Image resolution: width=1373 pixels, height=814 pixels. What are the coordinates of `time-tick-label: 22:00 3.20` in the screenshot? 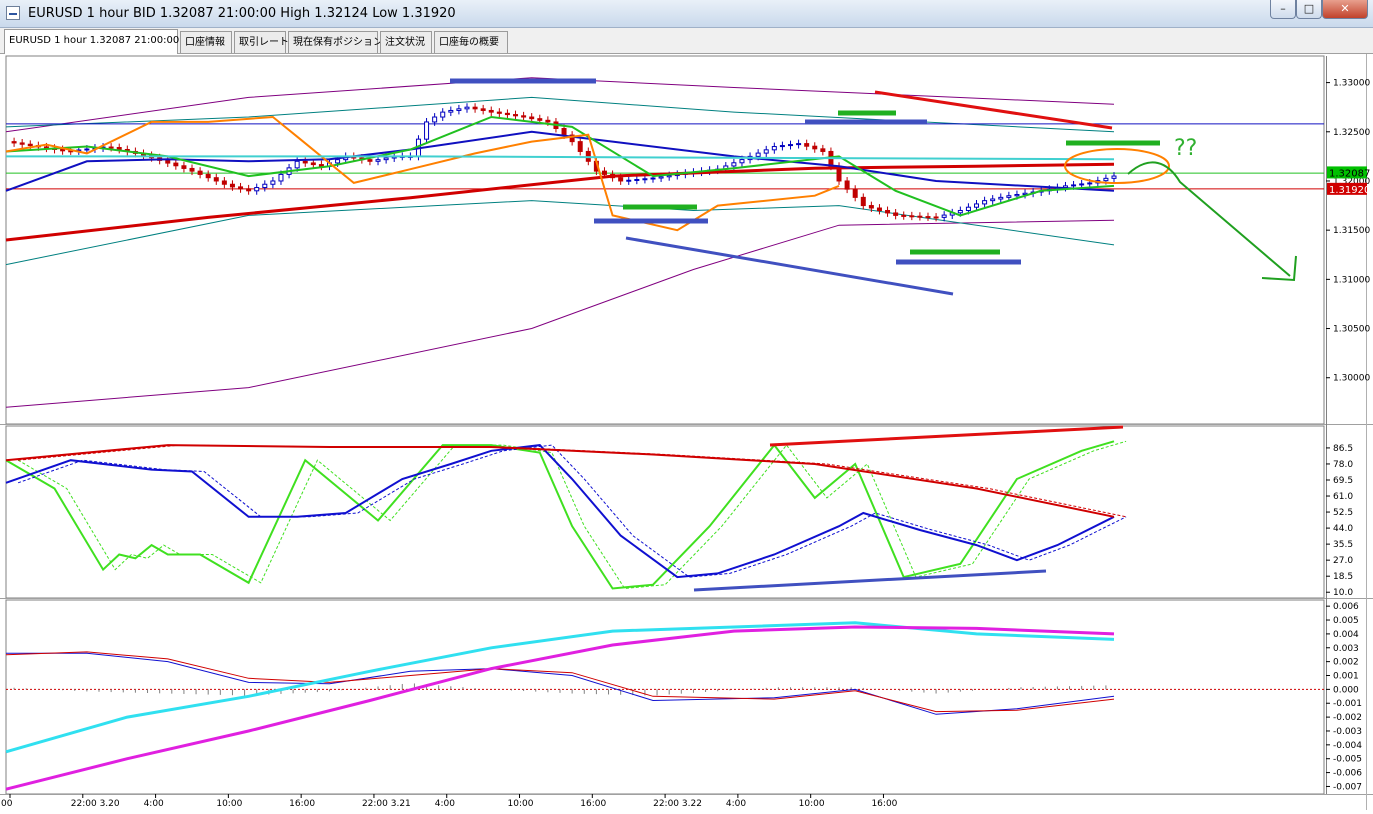 It's located at (95, 804).